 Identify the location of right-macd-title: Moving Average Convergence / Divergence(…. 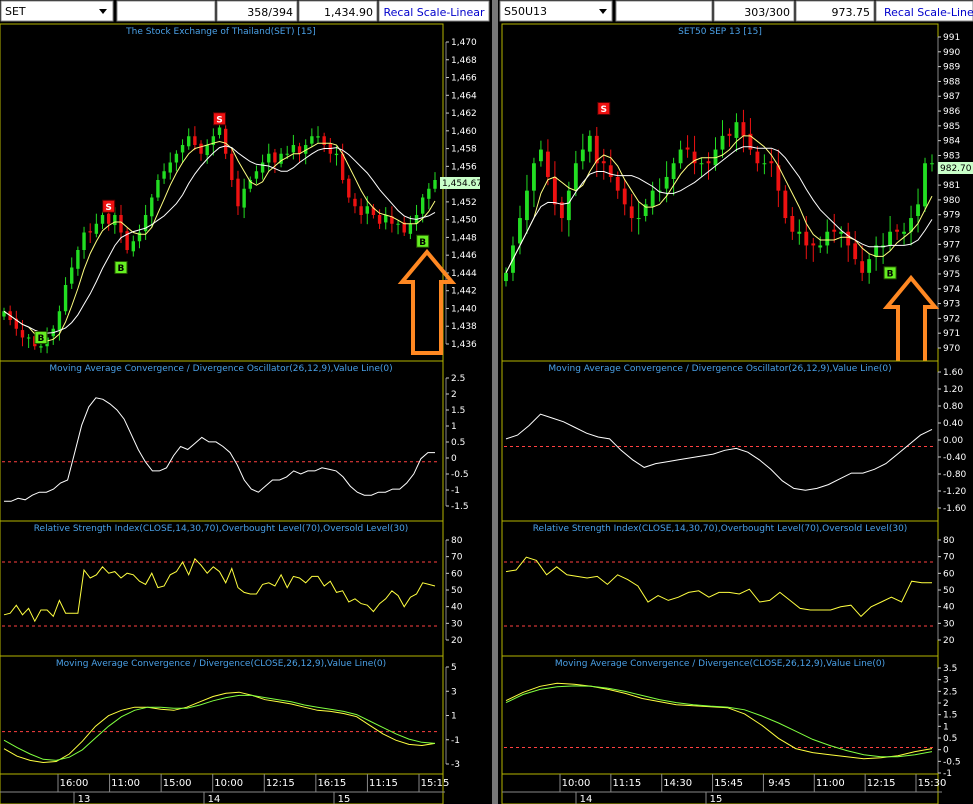
(720, 664).